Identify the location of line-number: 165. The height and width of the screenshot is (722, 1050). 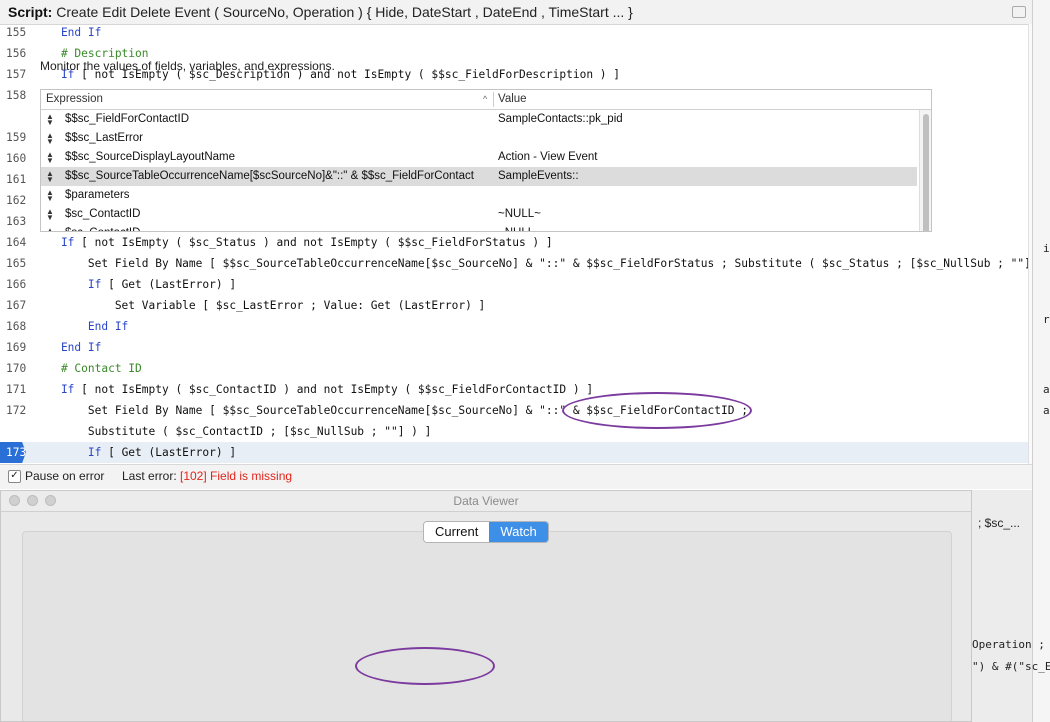
(14, 263).